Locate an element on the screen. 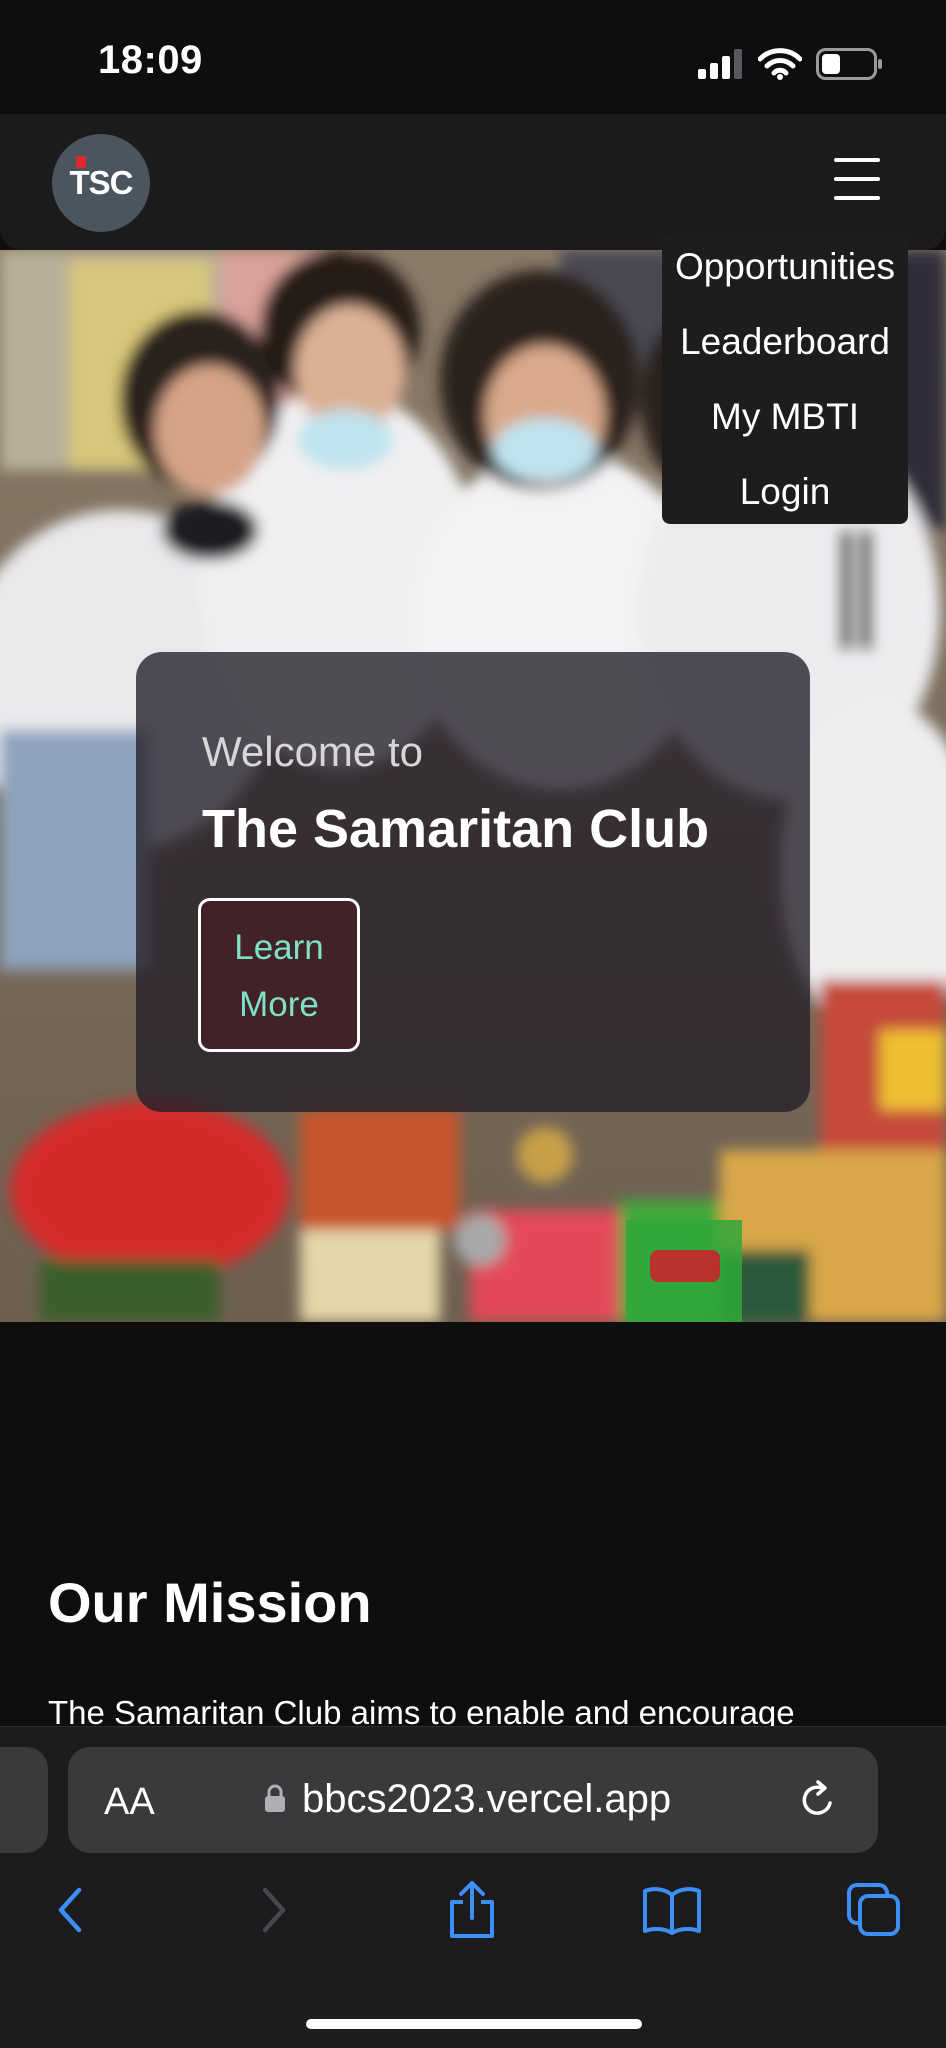  share-icon is located at coordinates (472, 1909).